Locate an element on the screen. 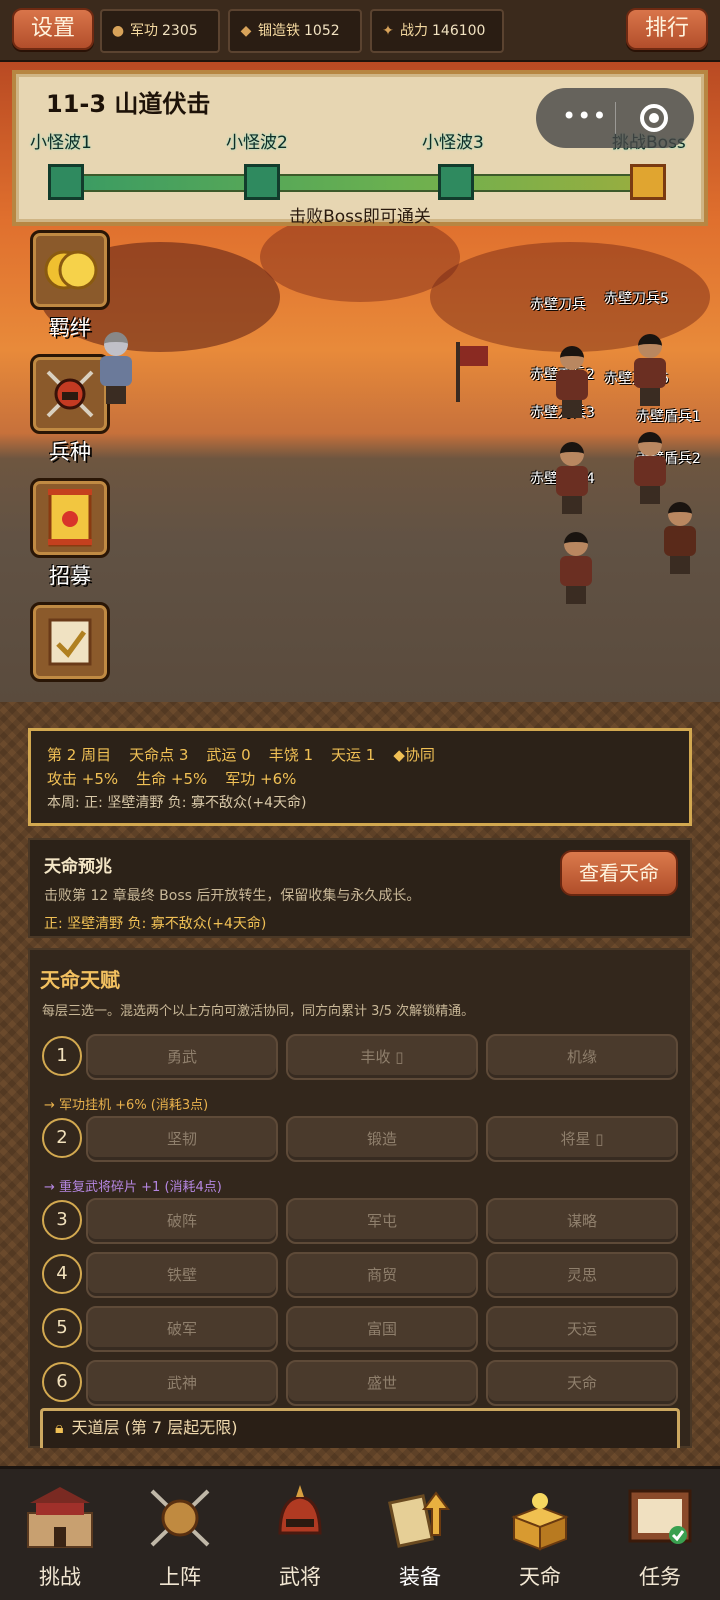 This screenshot has width=720, height=1600. hp-bonus: 生命 +5% is located at coordinates (172, 779).